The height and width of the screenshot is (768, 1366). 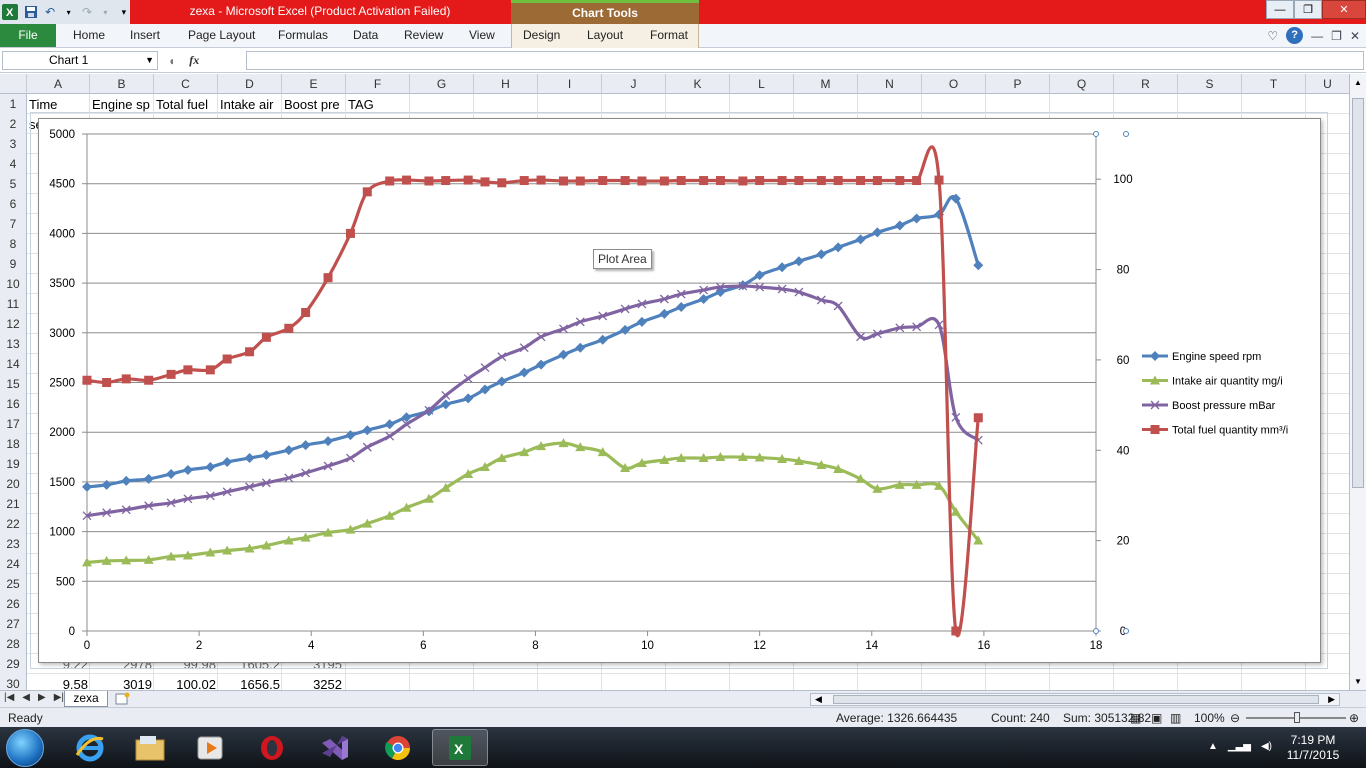 What do you see at coordinates (1295, 35) in the screenshot?
I see `help-icon: ?` at bounding box center [1295, 35].